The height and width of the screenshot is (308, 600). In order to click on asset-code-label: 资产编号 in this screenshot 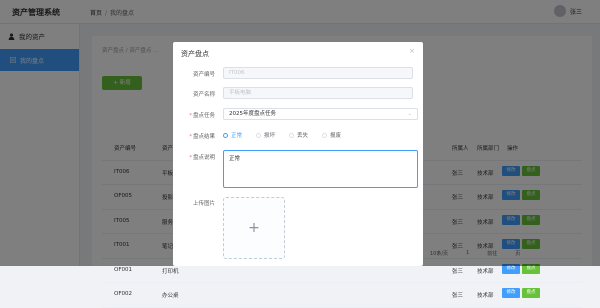, I will do `click(203, 75)`.